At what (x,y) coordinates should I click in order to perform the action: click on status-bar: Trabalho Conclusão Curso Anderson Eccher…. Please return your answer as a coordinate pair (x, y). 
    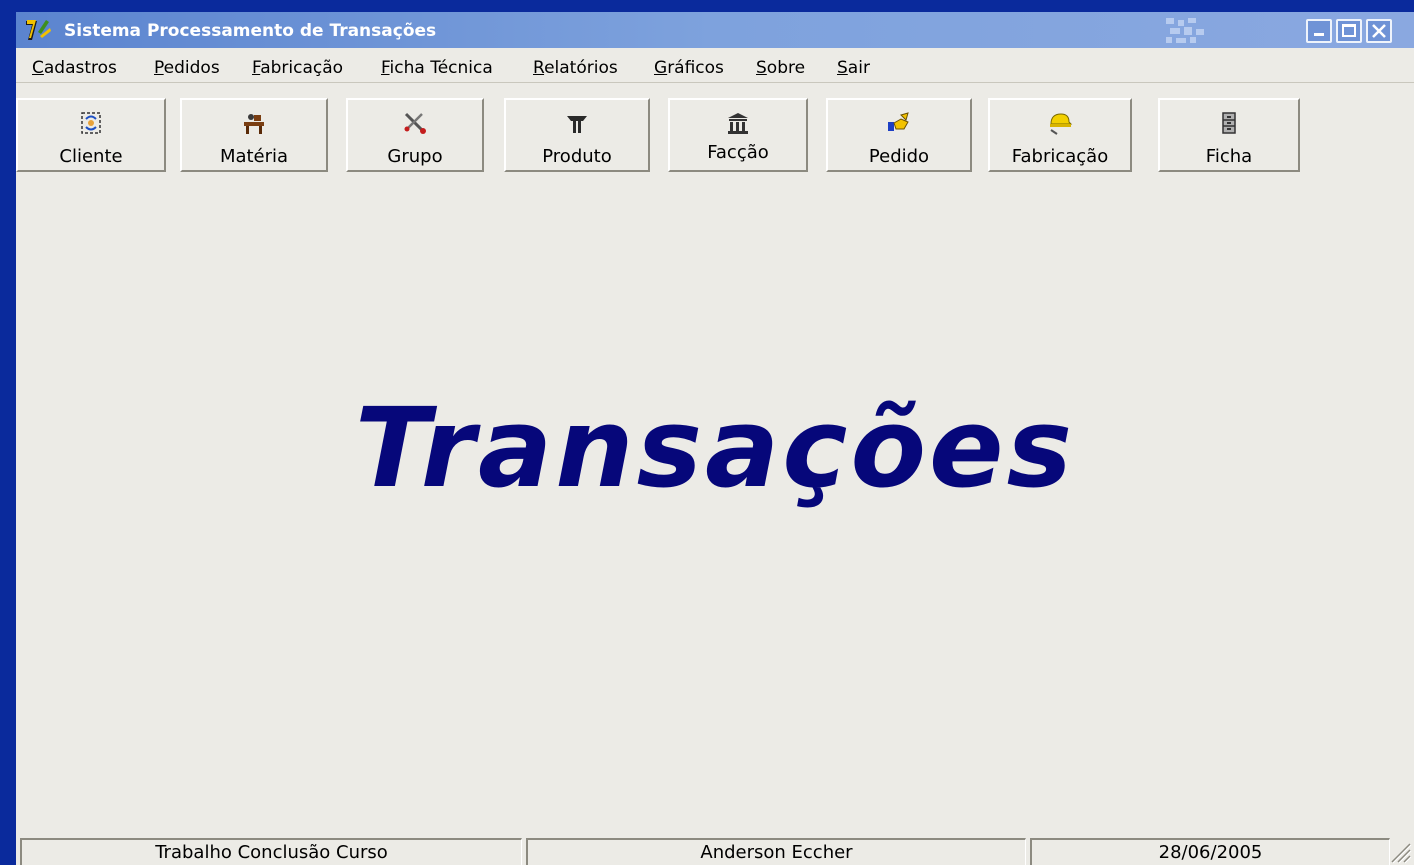
    Looking at the image, I should click on (715, 850).